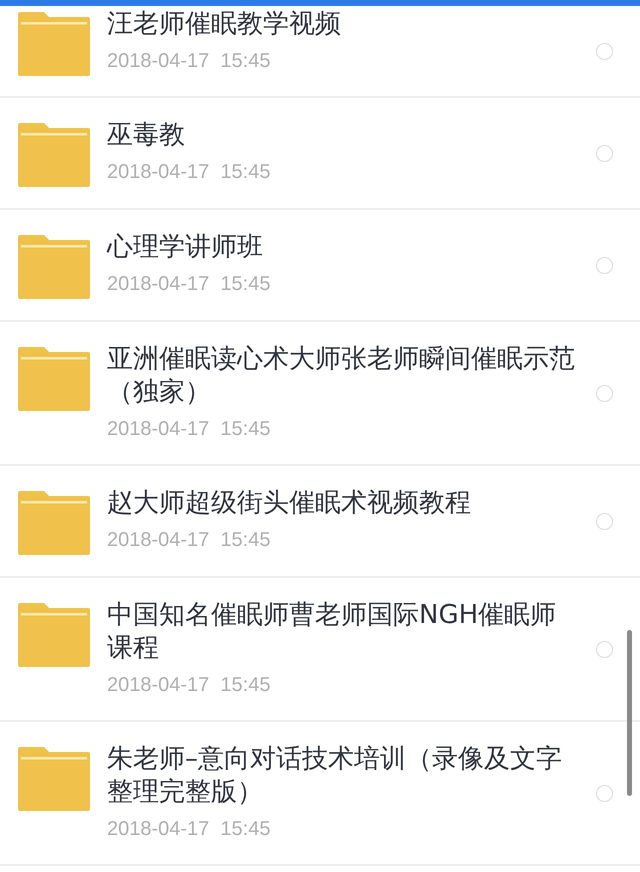  Describe the element at coordinates (341, 376) in the screenshot. I see `folder-name: 亚洲催眠读心术大师张老师瞬间催眠示范（独家）` at that location.